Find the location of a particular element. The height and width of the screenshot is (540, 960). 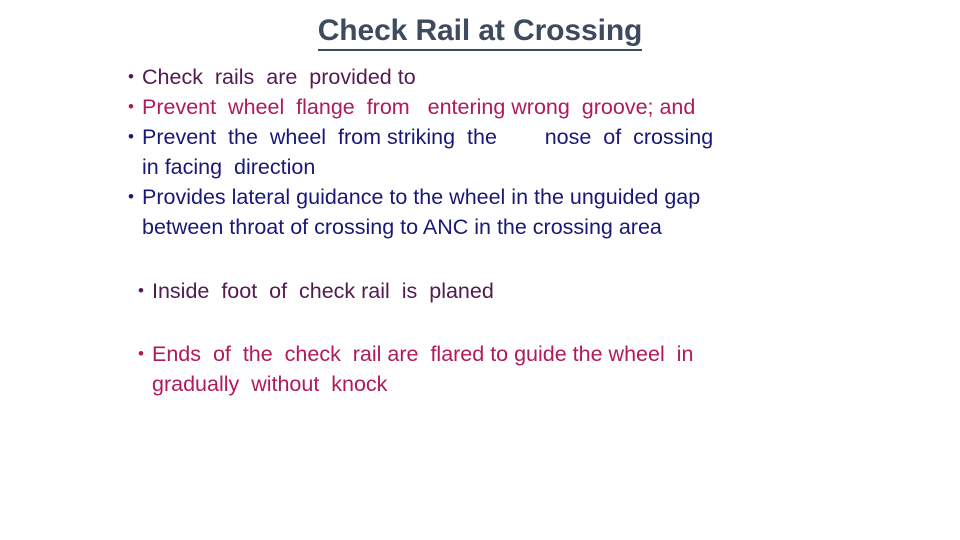

list-item-check-rails-provided: • Check rails are provided to is located at coordinates (498, 77).